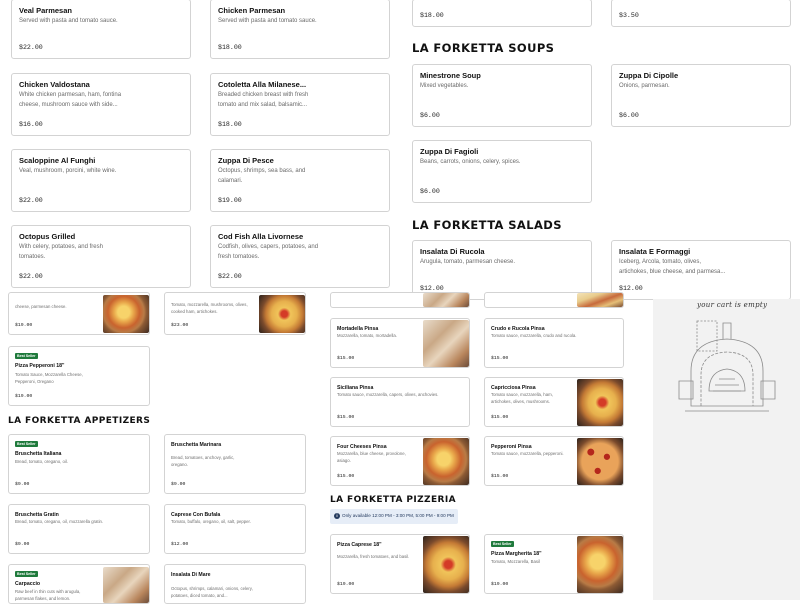  What do you see at coordinates (282, 314) in the screenshot?
I see `pizza-photo` at bounding box center [282, 314].